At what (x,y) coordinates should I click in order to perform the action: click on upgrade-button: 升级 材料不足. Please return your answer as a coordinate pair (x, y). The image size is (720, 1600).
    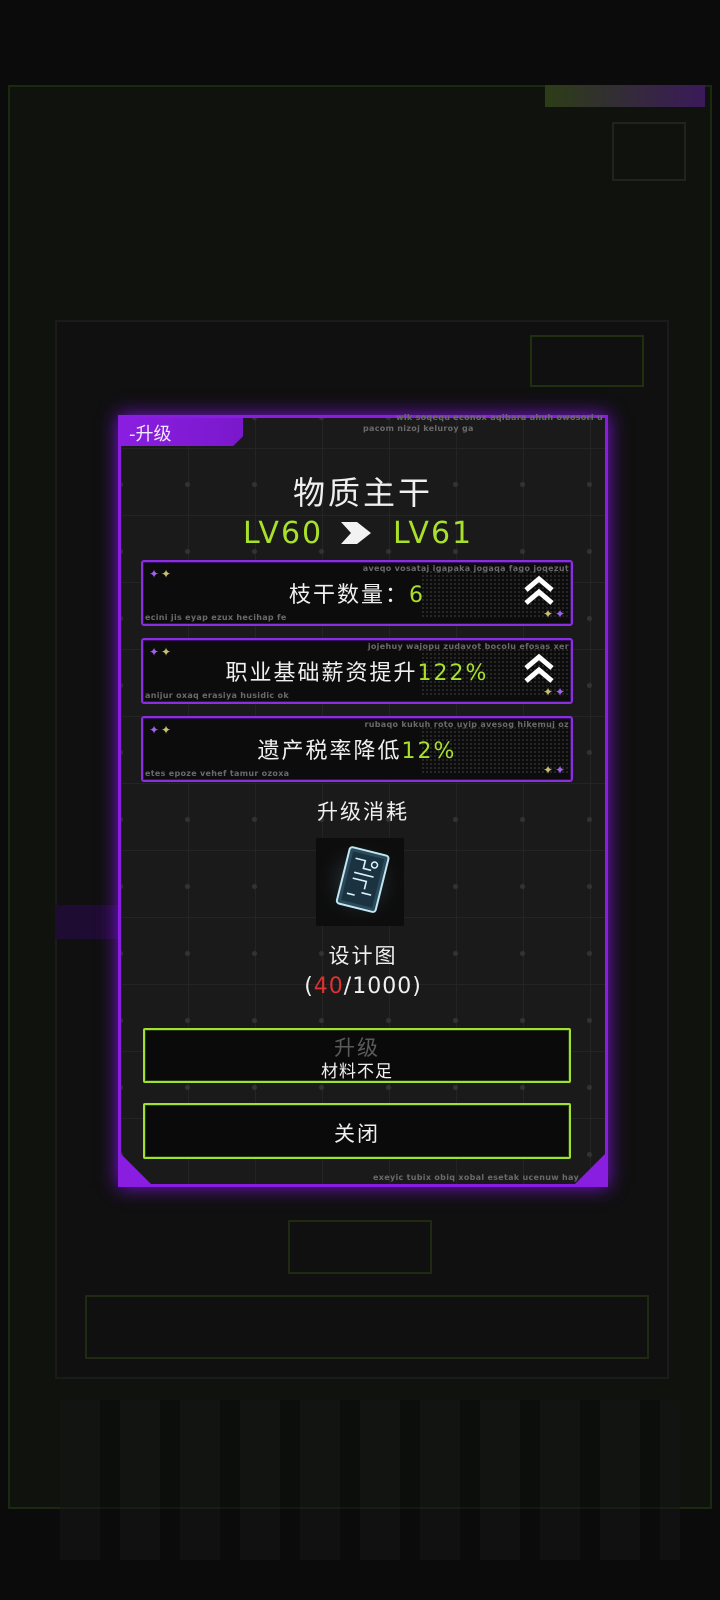
    Looking at the image, I should click on (357, 1055).